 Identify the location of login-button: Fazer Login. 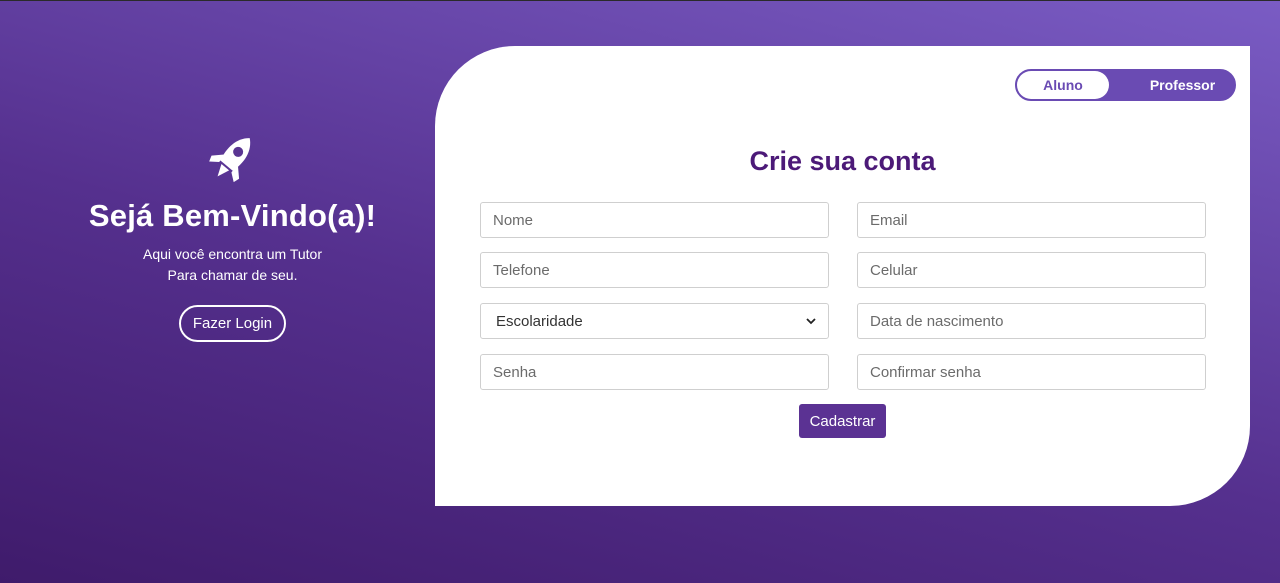
(232, 323).